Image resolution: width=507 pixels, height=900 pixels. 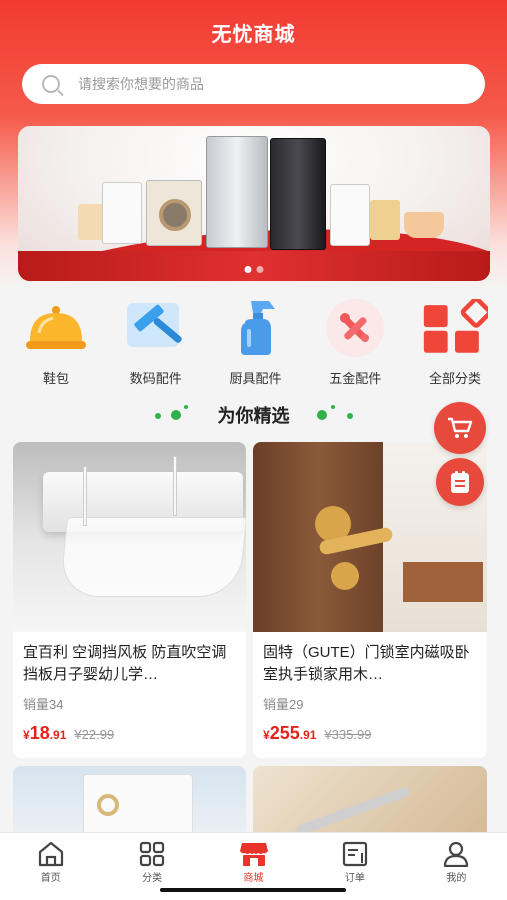 What do you see at coordinates (174, 213) in the screenshot?
I see `banner-washing-machine` at bounding box center [174, 213].